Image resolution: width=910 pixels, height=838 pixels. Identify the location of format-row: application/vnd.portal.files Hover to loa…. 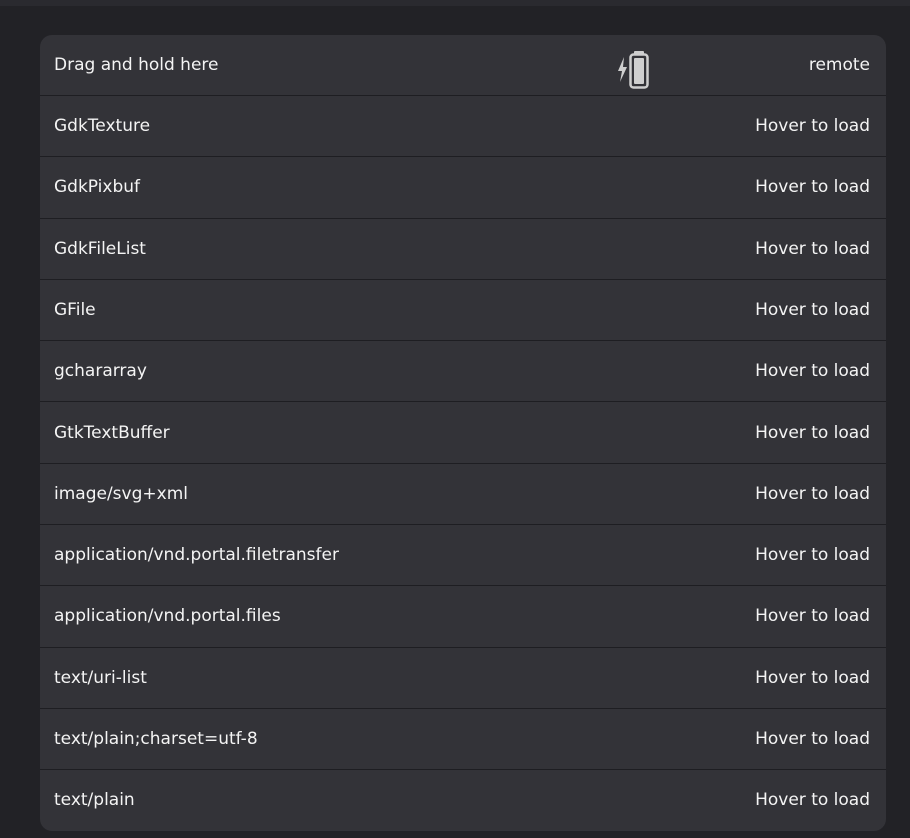
(463, 617).